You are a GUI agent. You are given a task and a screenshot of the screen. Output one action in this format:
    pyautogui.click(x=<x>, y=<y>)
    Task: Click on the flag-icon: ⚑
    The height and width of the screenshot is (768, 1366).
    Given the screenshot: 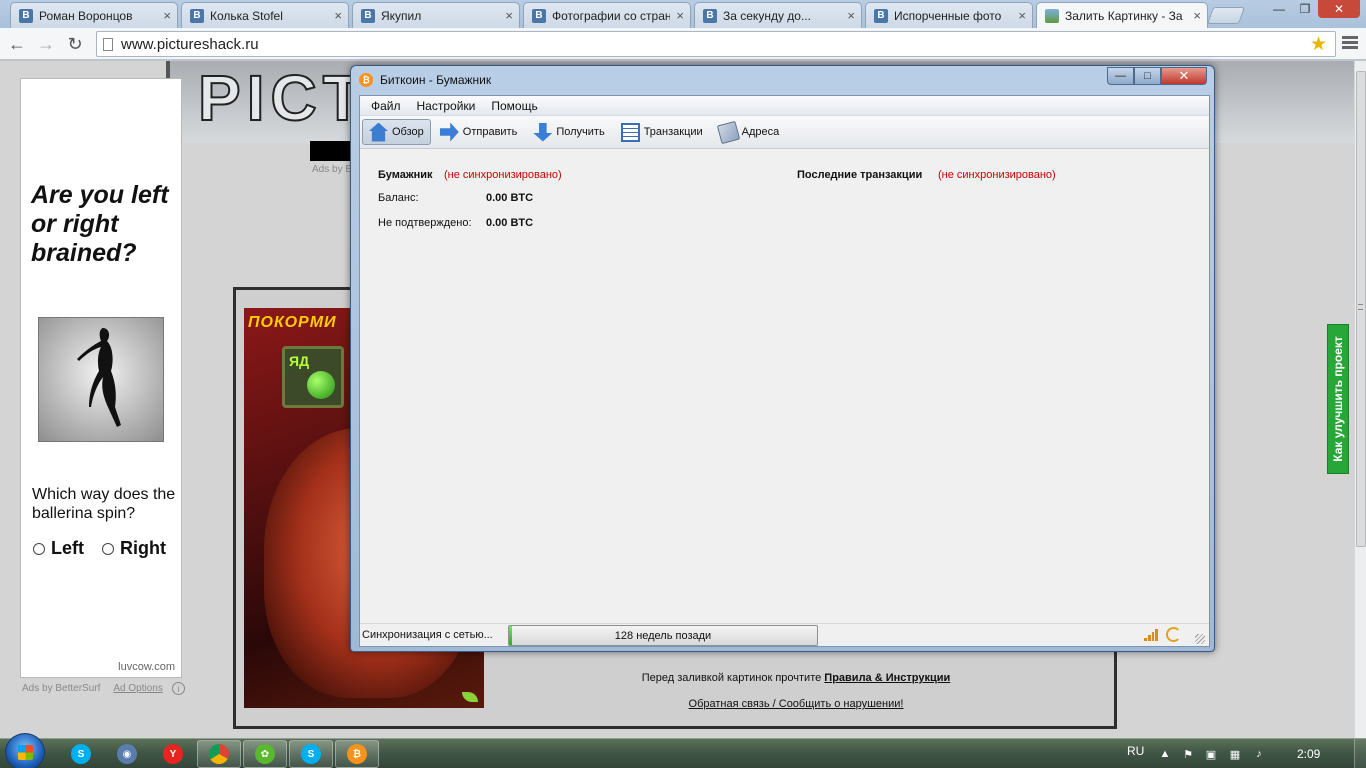 What is the action you would take?
    pyautogui.click(x=1188, y=754)
    